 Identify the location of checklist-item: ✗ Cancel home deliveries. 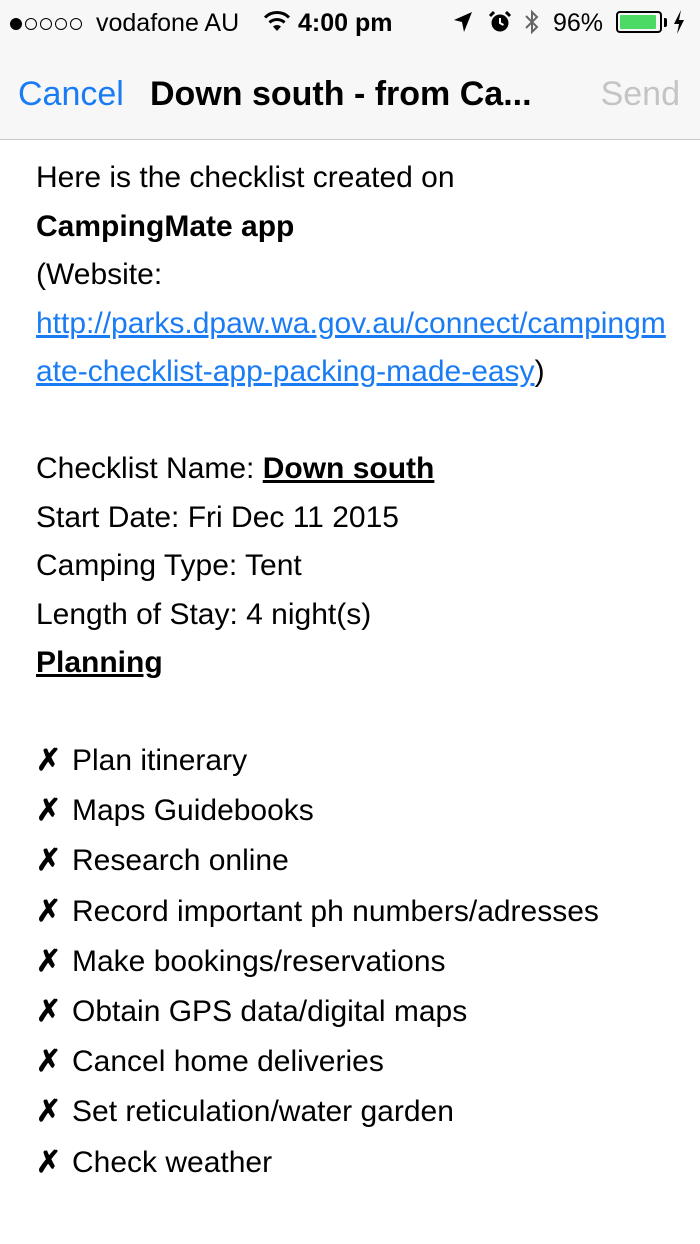
(356, 1062).